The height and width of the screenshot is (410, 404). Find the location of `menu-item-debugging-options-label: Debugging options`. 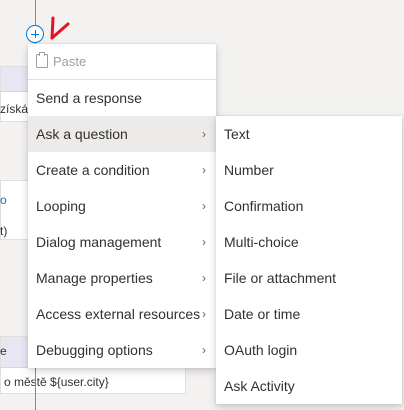

menu-item-debugging-options-label: Debugging options is located at coordinates (94, 350).